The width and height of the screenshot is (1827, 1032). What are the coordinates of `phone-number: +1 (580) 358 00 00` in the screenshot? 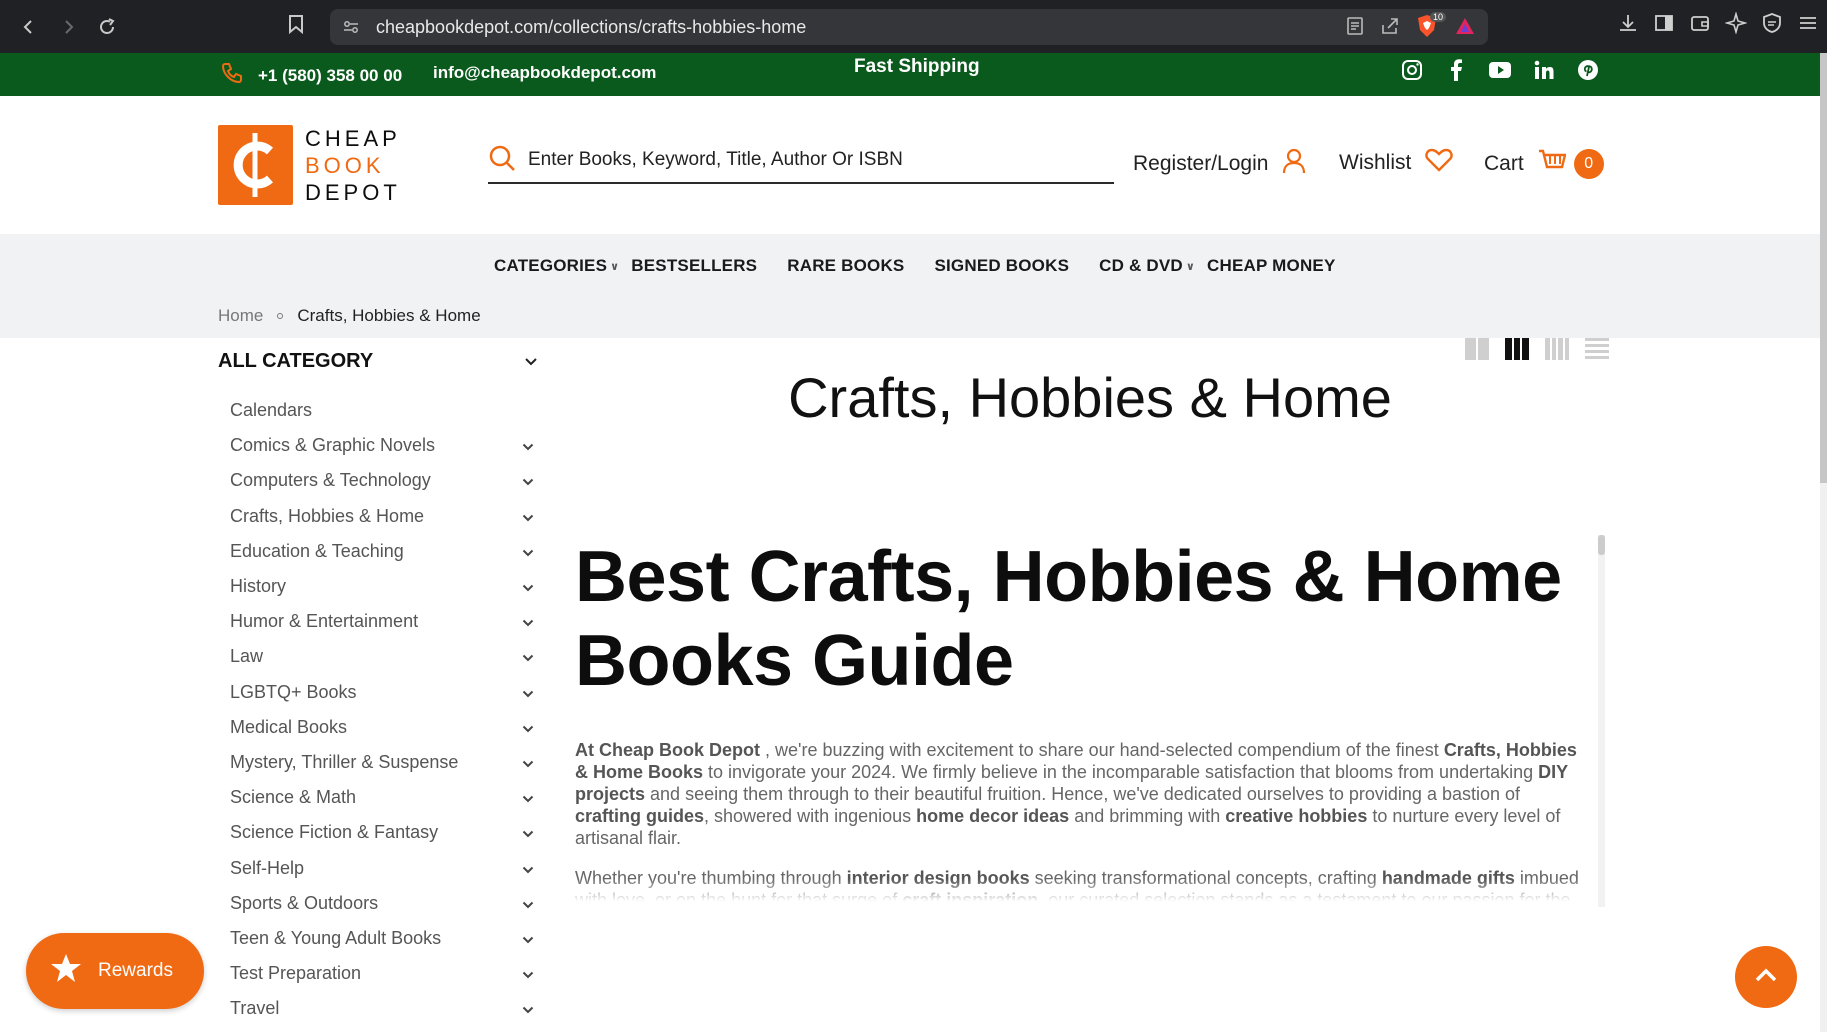 It's located at (330, 75).